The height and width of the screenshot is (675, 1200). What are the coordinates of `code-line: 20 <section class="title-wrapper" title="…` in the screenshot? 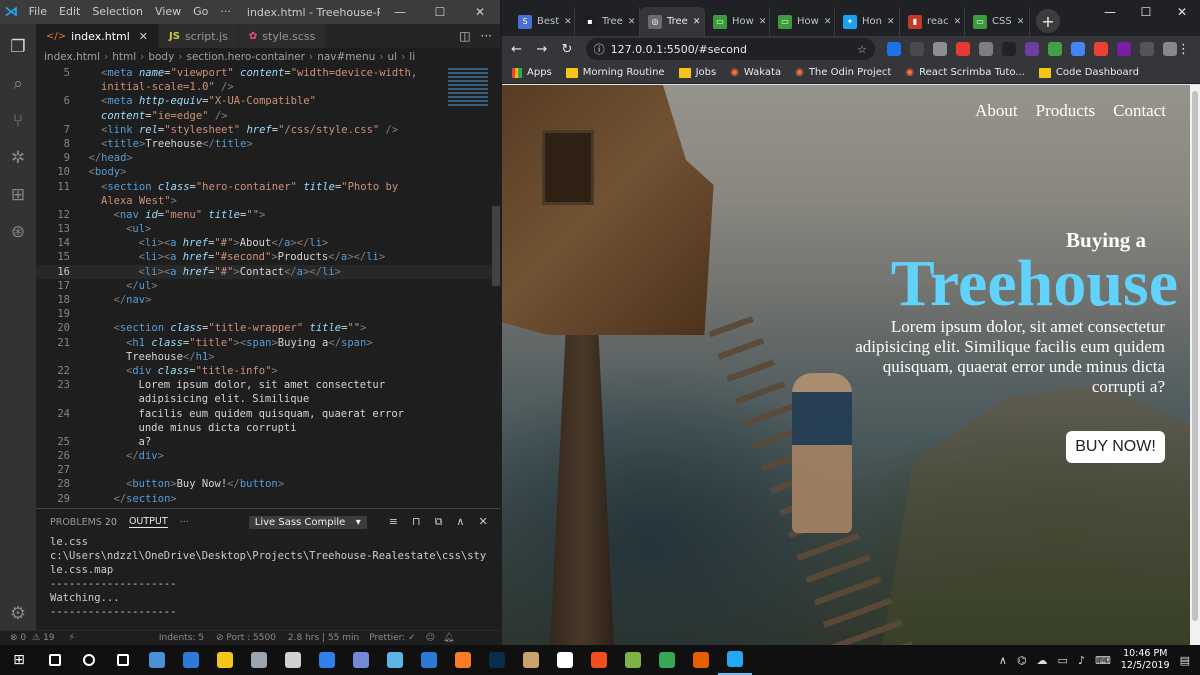 It's located at (268, 328).